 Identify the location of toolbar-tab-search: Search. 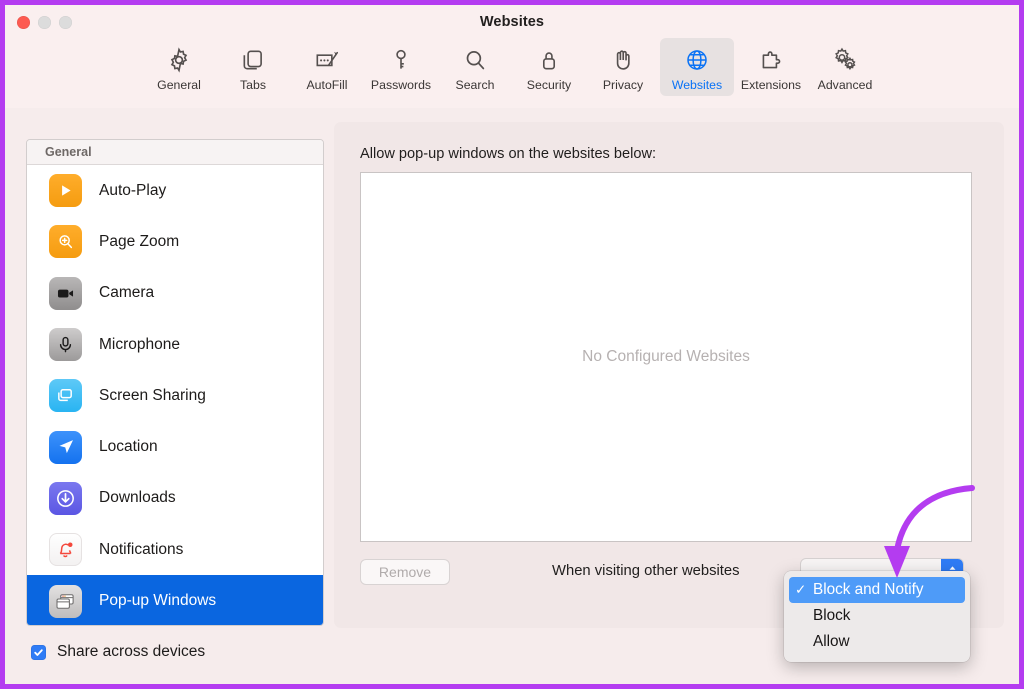
(475, 67).